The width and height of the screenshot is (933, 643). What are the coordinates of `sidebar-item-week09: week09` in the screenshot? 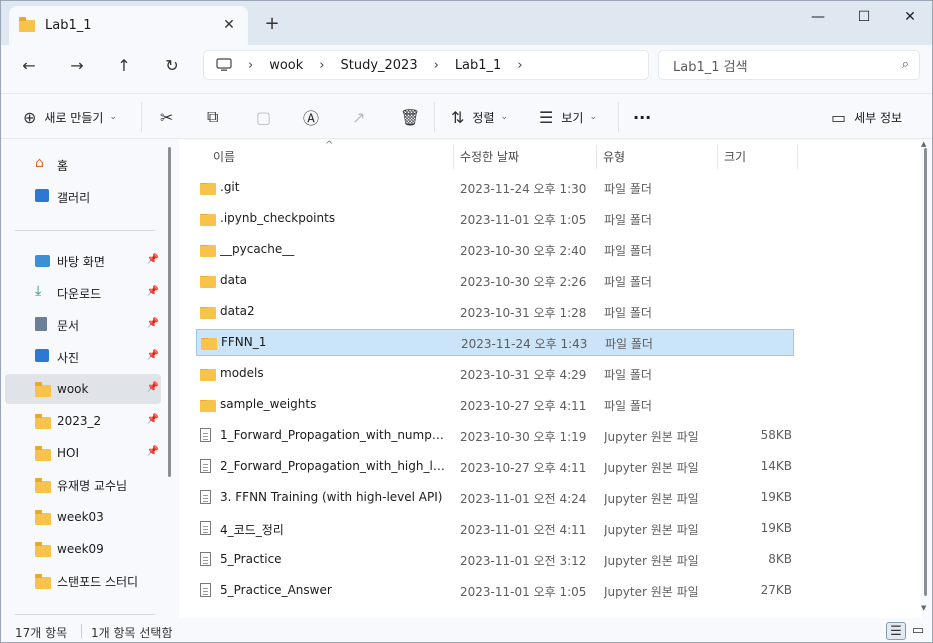 It's located at (83, 549).